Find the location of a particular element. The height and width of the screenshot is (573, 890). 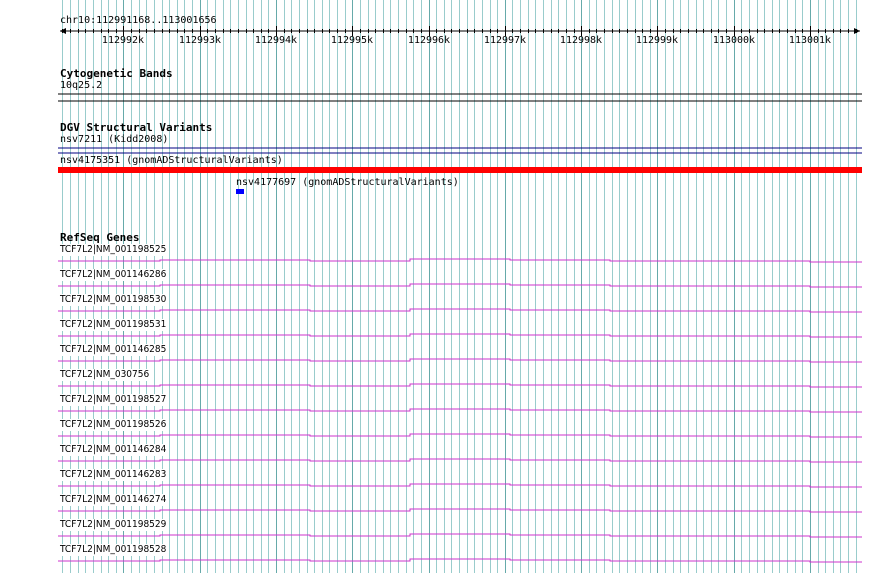

gene-label: TCF7L2|NM_001146283 is located at coordinates (113, 475).